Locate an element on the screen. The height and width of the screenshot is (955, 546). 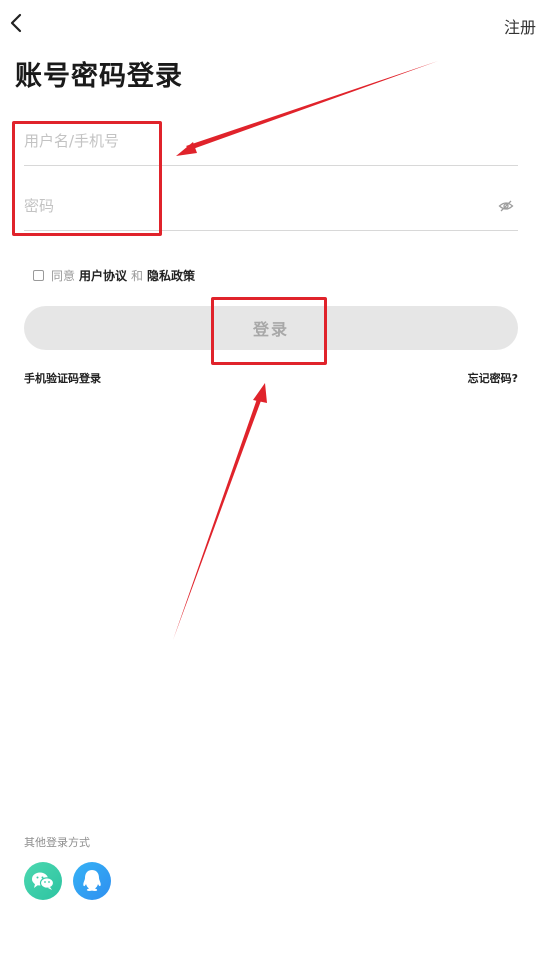
agreement-checkbox is located at coordinates (38, 275).